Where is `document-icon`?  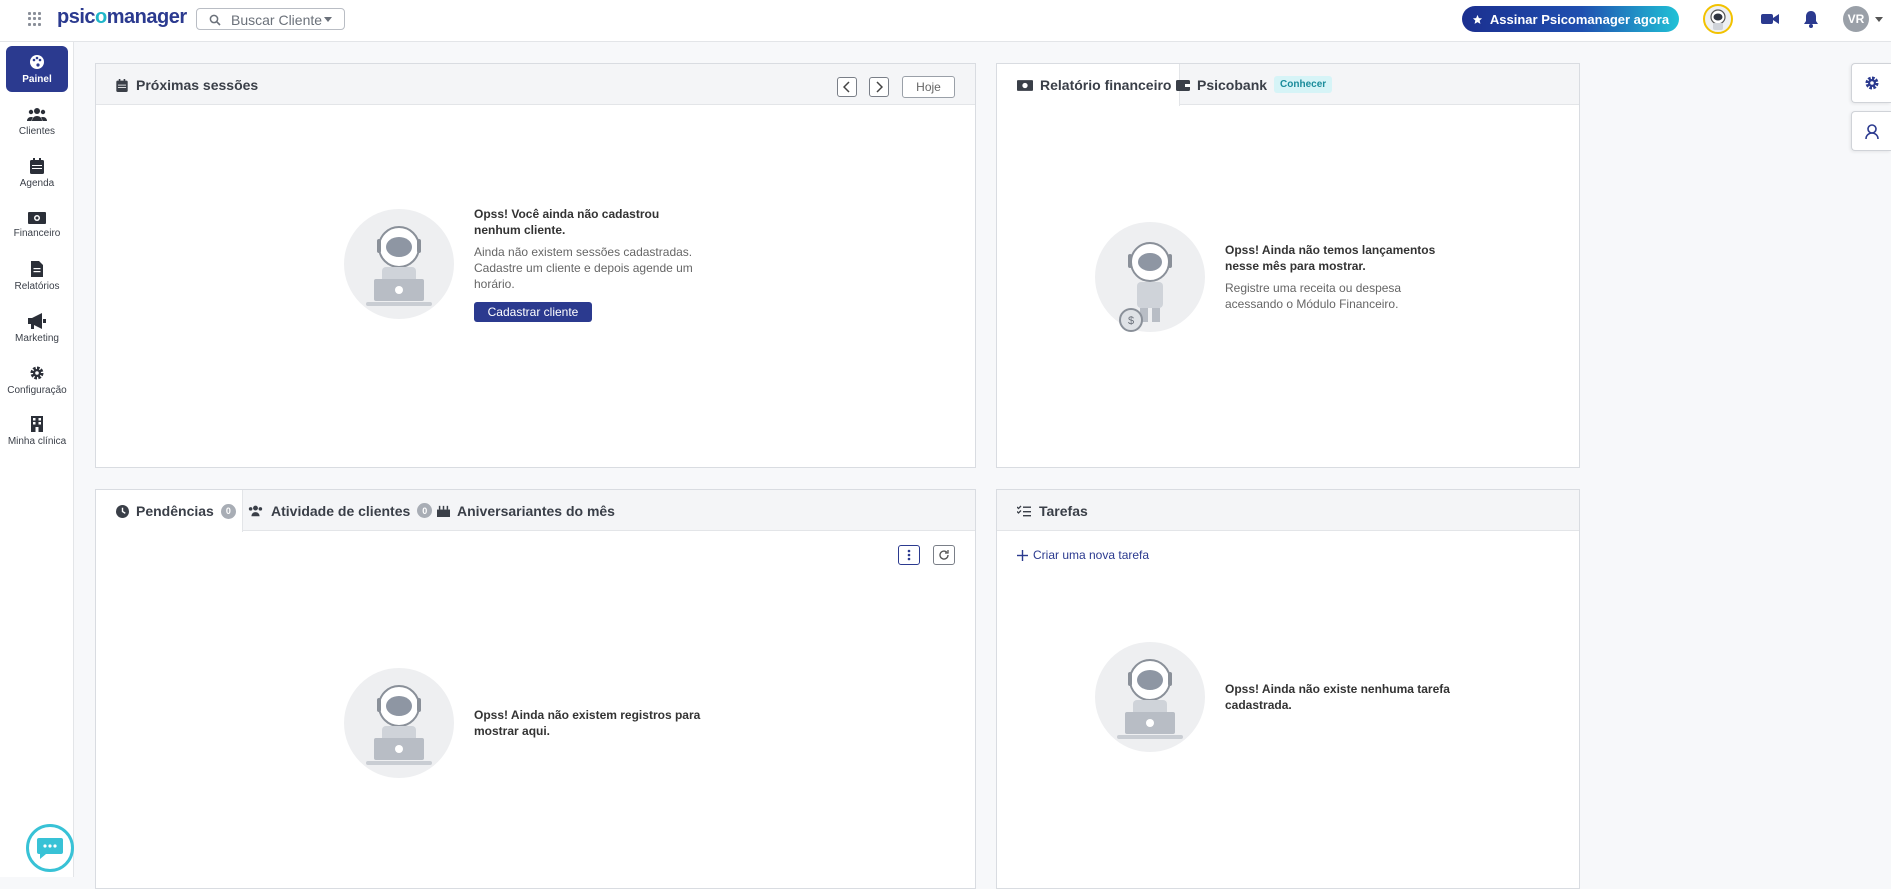
document-icon is located at coordinates (37, 268).